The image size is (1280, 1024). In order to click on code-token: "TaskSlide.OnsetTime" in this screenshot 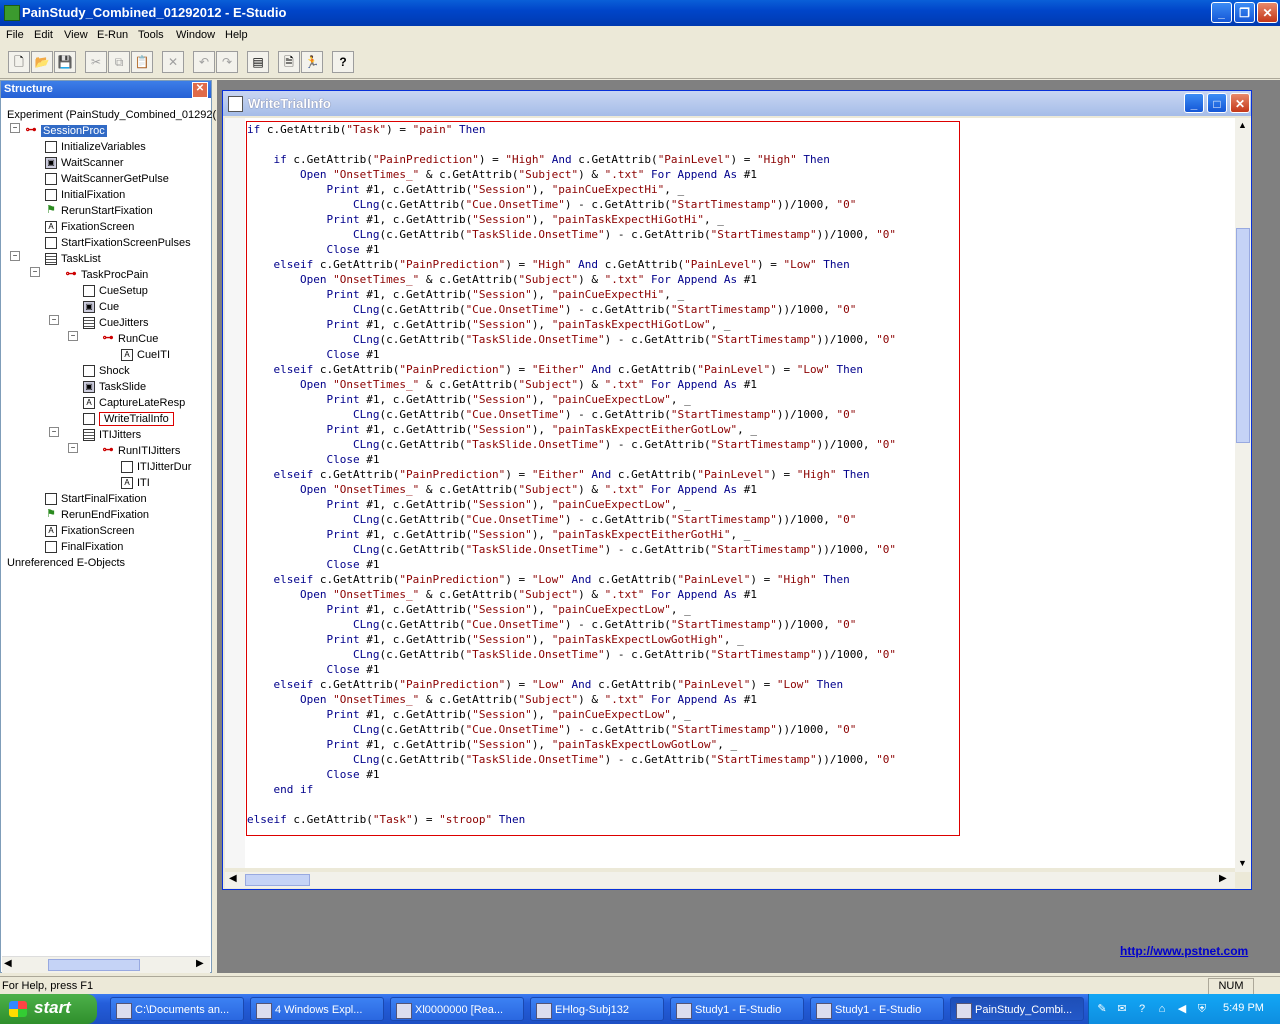, I will do `click(535, 444)`.